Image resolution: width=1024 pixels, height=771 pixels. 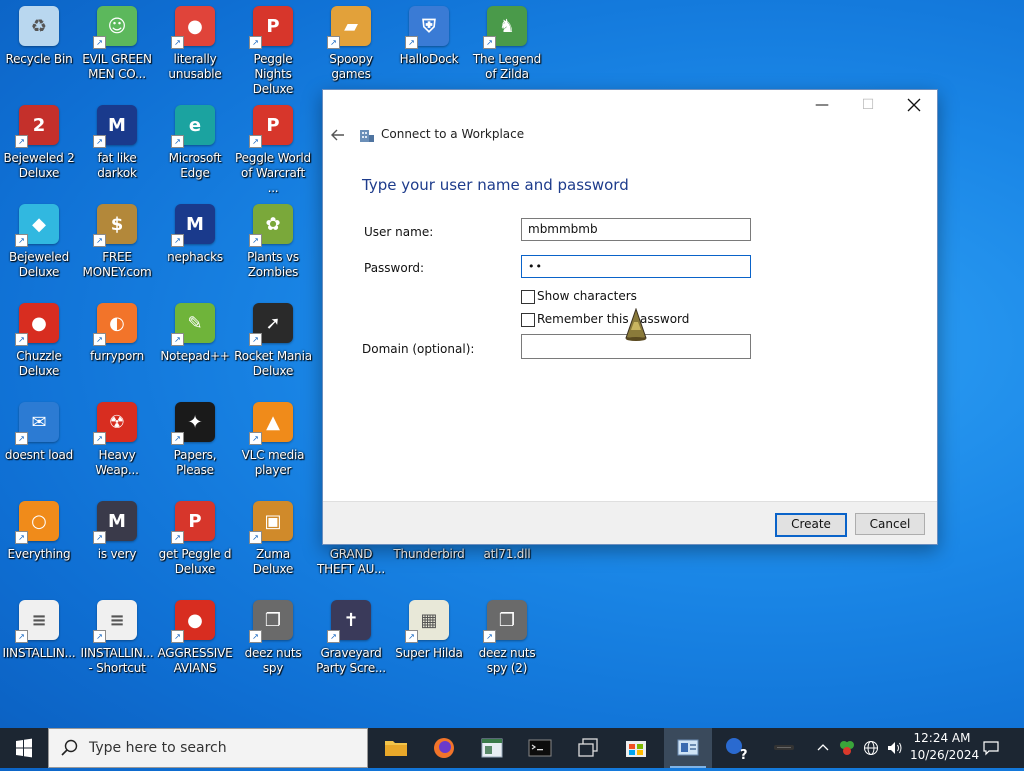 I want to click on taskbar-file-explorer, so click(x=396, y=748).